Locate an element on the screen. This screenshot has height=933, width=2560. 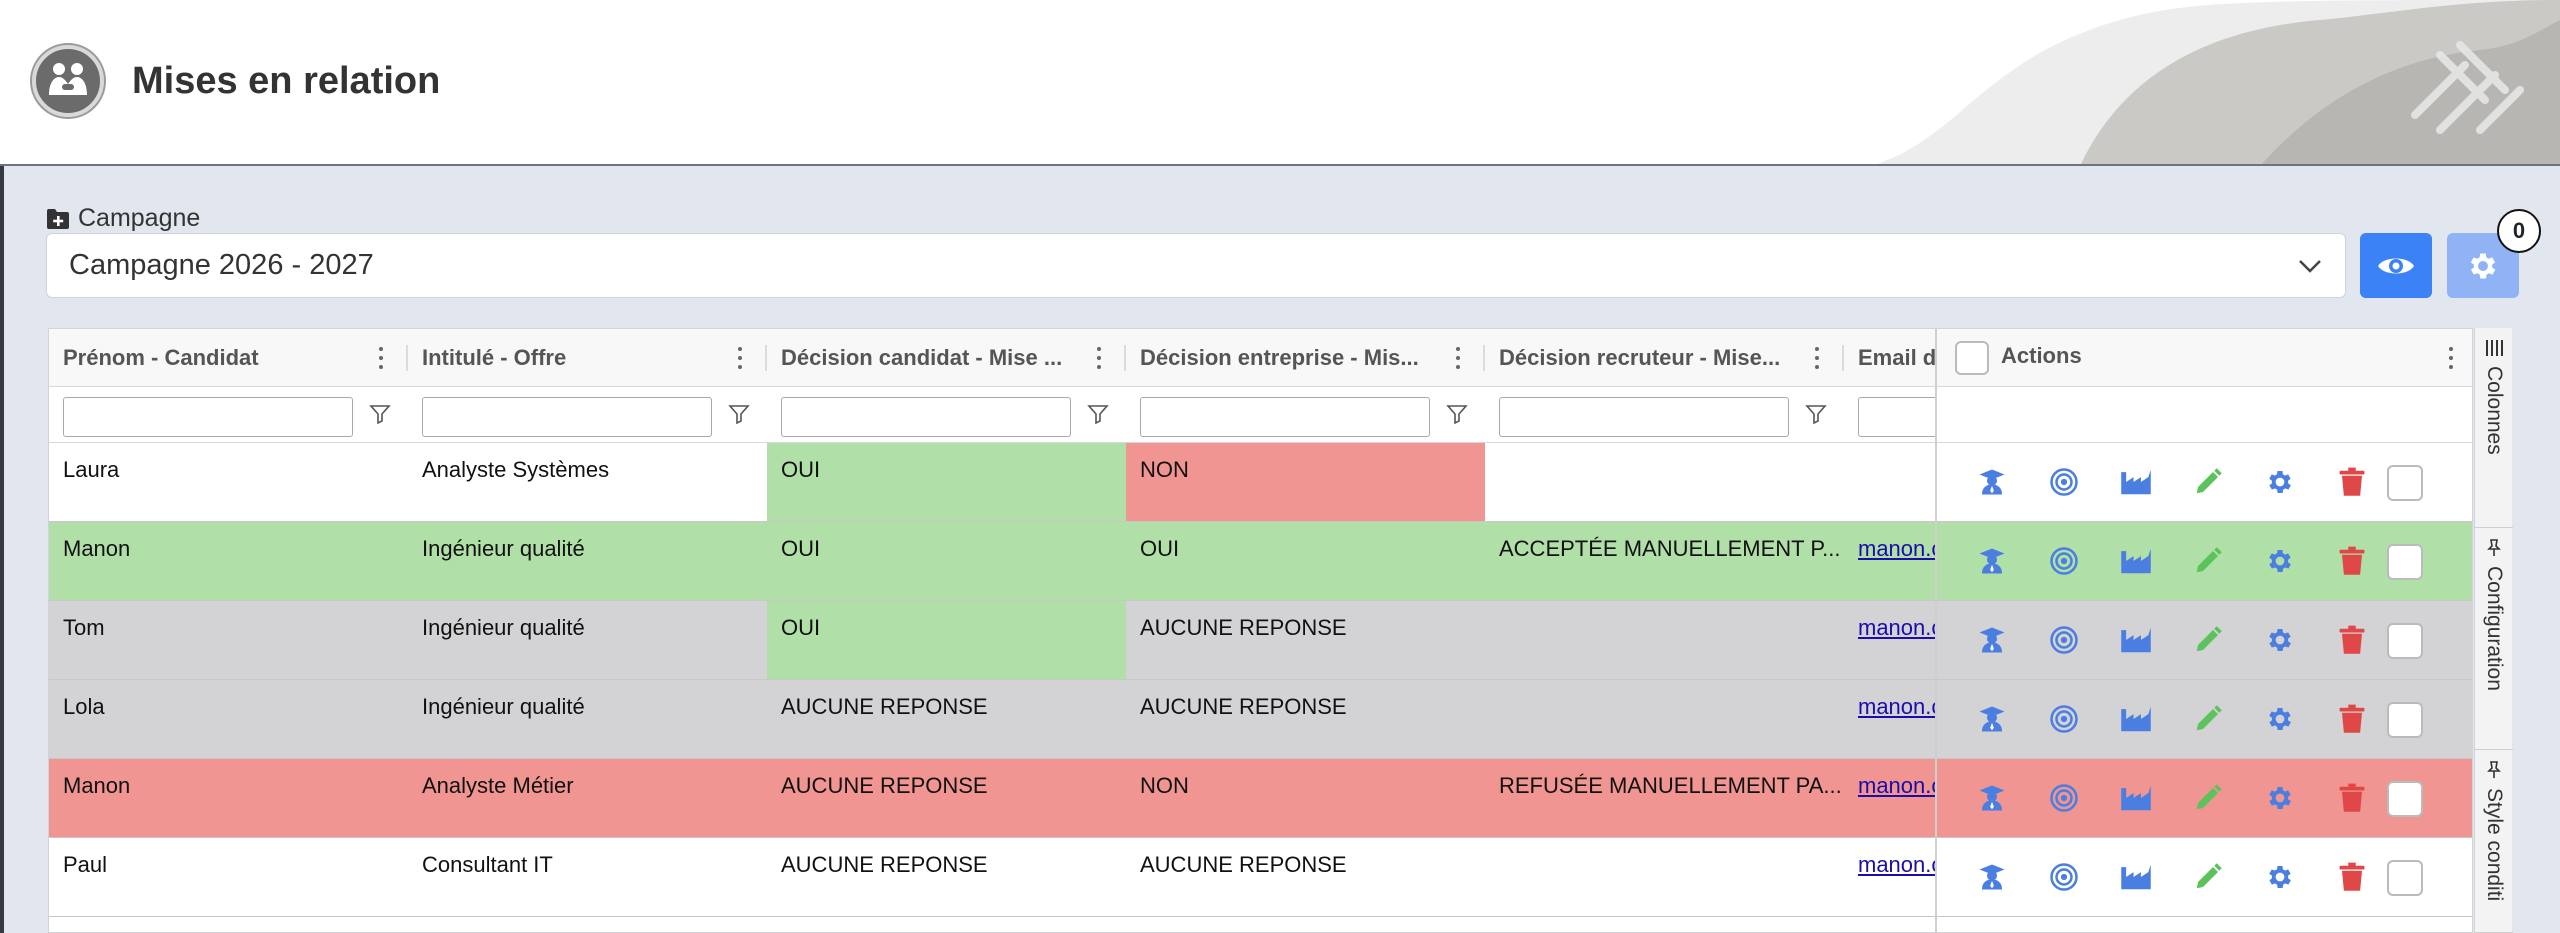
col-intitule-offre-cell: Consultant IT is located at coordinates (487, 864).